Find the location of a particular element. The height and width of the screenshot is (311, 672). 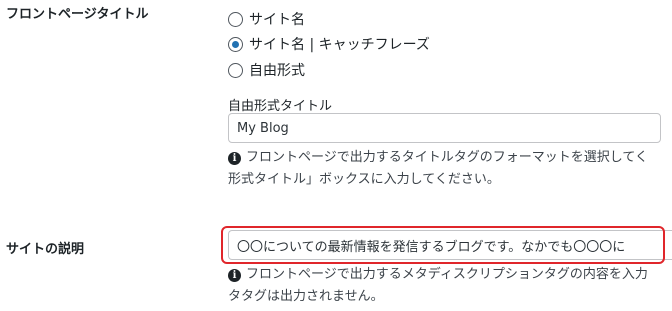

radio-site-name-tagline-label: サイト名 | キャッチフレーズ is located at coordinates (339, 45).